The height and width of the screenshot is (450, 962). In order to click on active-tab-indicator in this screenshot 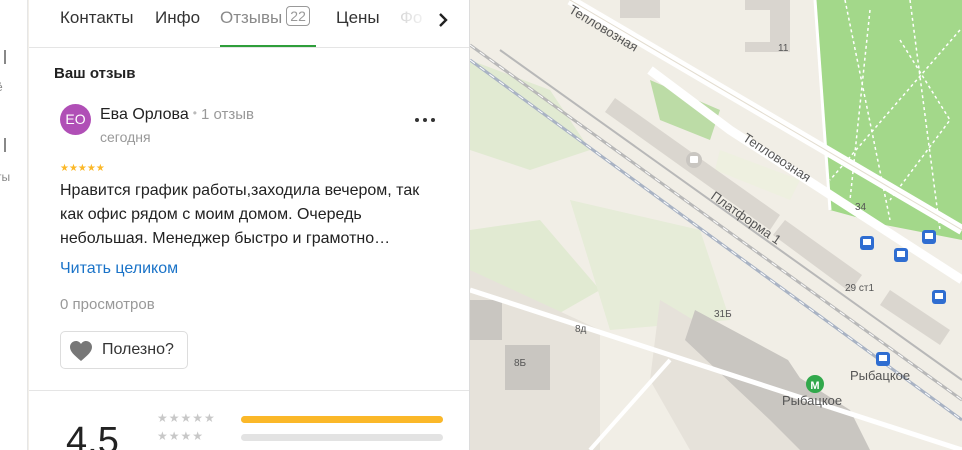, I will do `click(268, 46)`.